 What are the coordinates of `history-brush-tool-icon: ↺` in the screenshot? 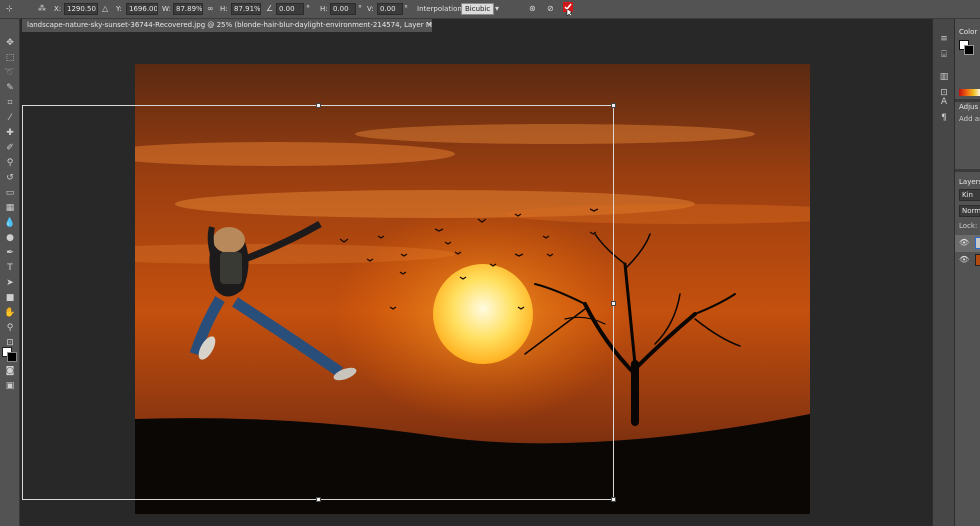 It's located at (10, 178).